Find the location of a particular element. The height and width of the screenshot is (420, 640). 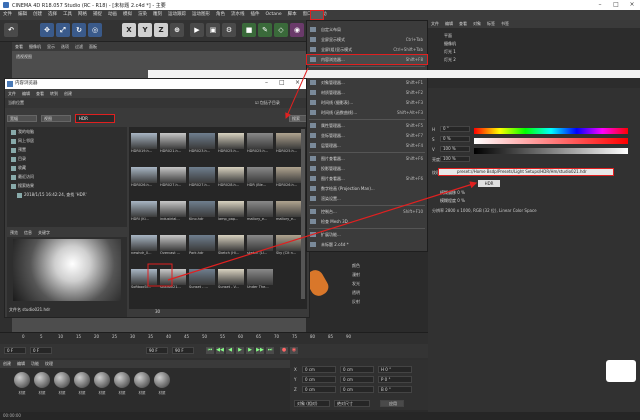

tree-item: 网上邻居 is located at coordinates (67, 140).